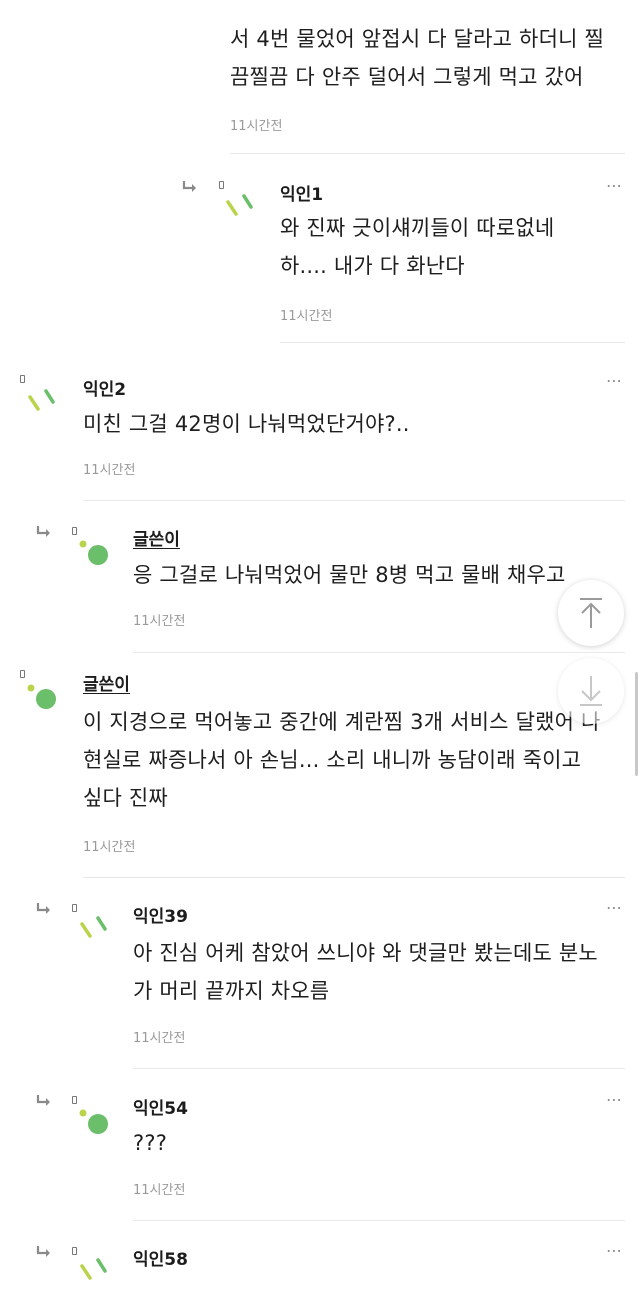 The image size is (640, 1290). I want to click on comment-author: 익인39, so click(160, 914).